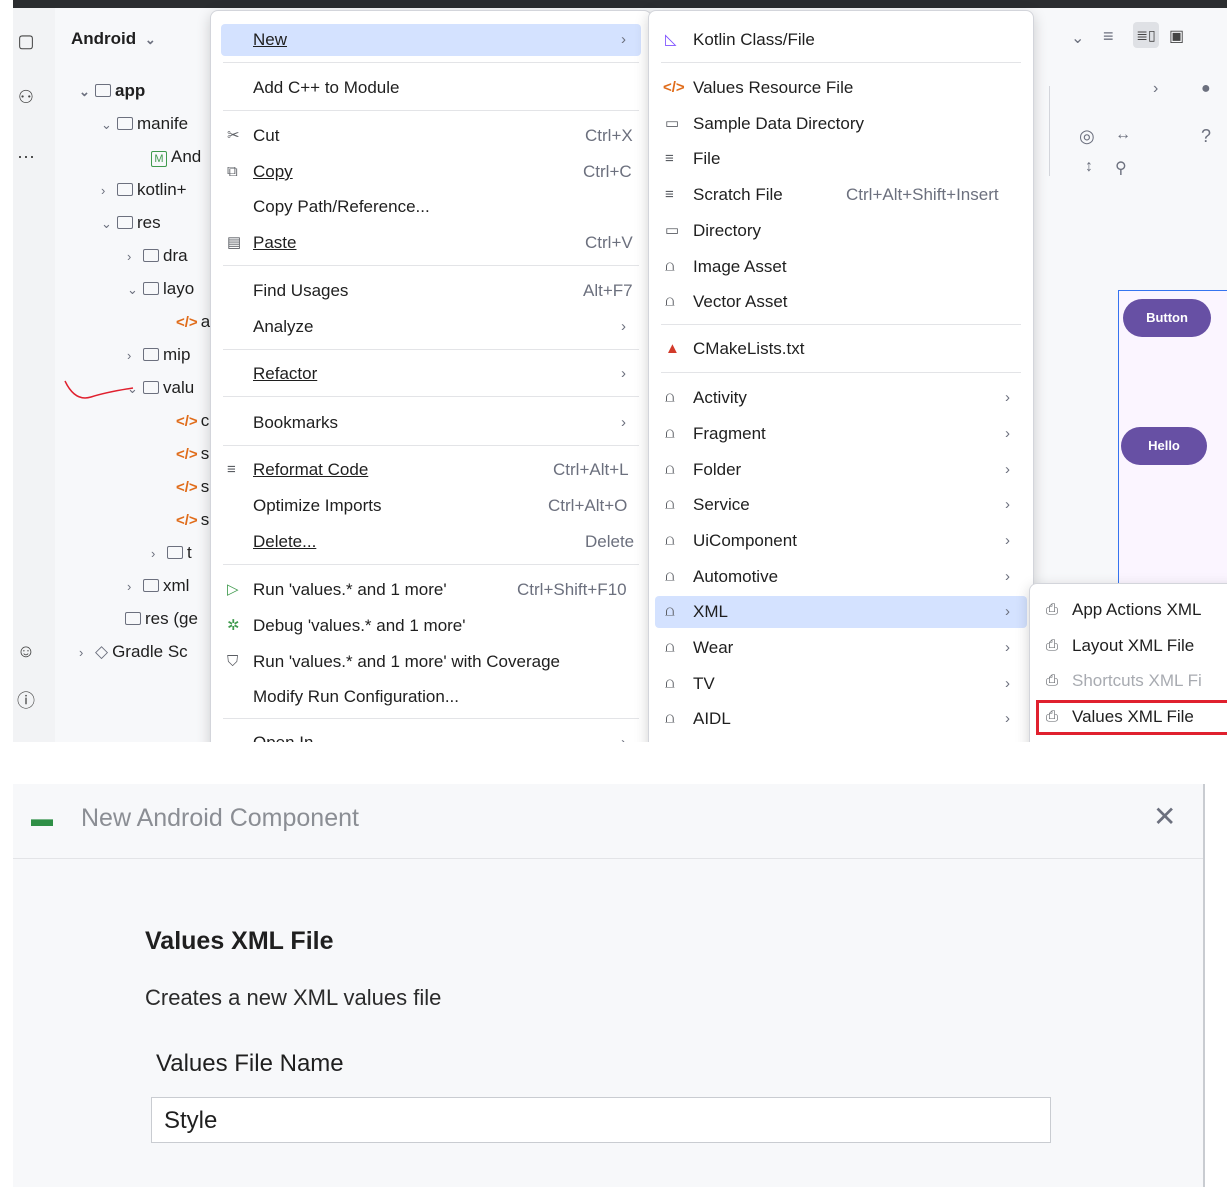 Image resolution: width=1227 pixels, height=1187 pixels. What do you see at coordinates (727, 230) in the screenshot?
I see `menu-item-label: Directory` at bounding box center [727, 230].